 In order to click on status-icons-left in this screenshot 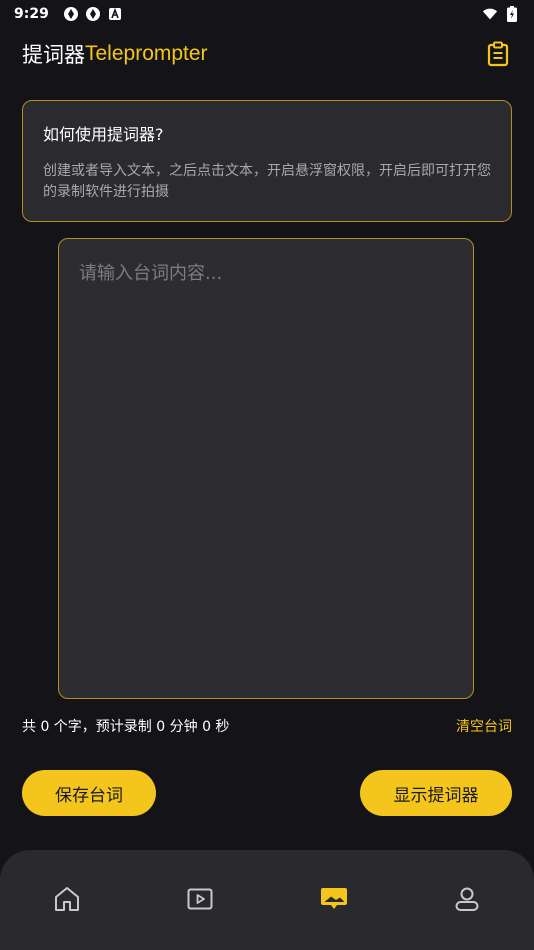, I will do `click(93, 14)`.